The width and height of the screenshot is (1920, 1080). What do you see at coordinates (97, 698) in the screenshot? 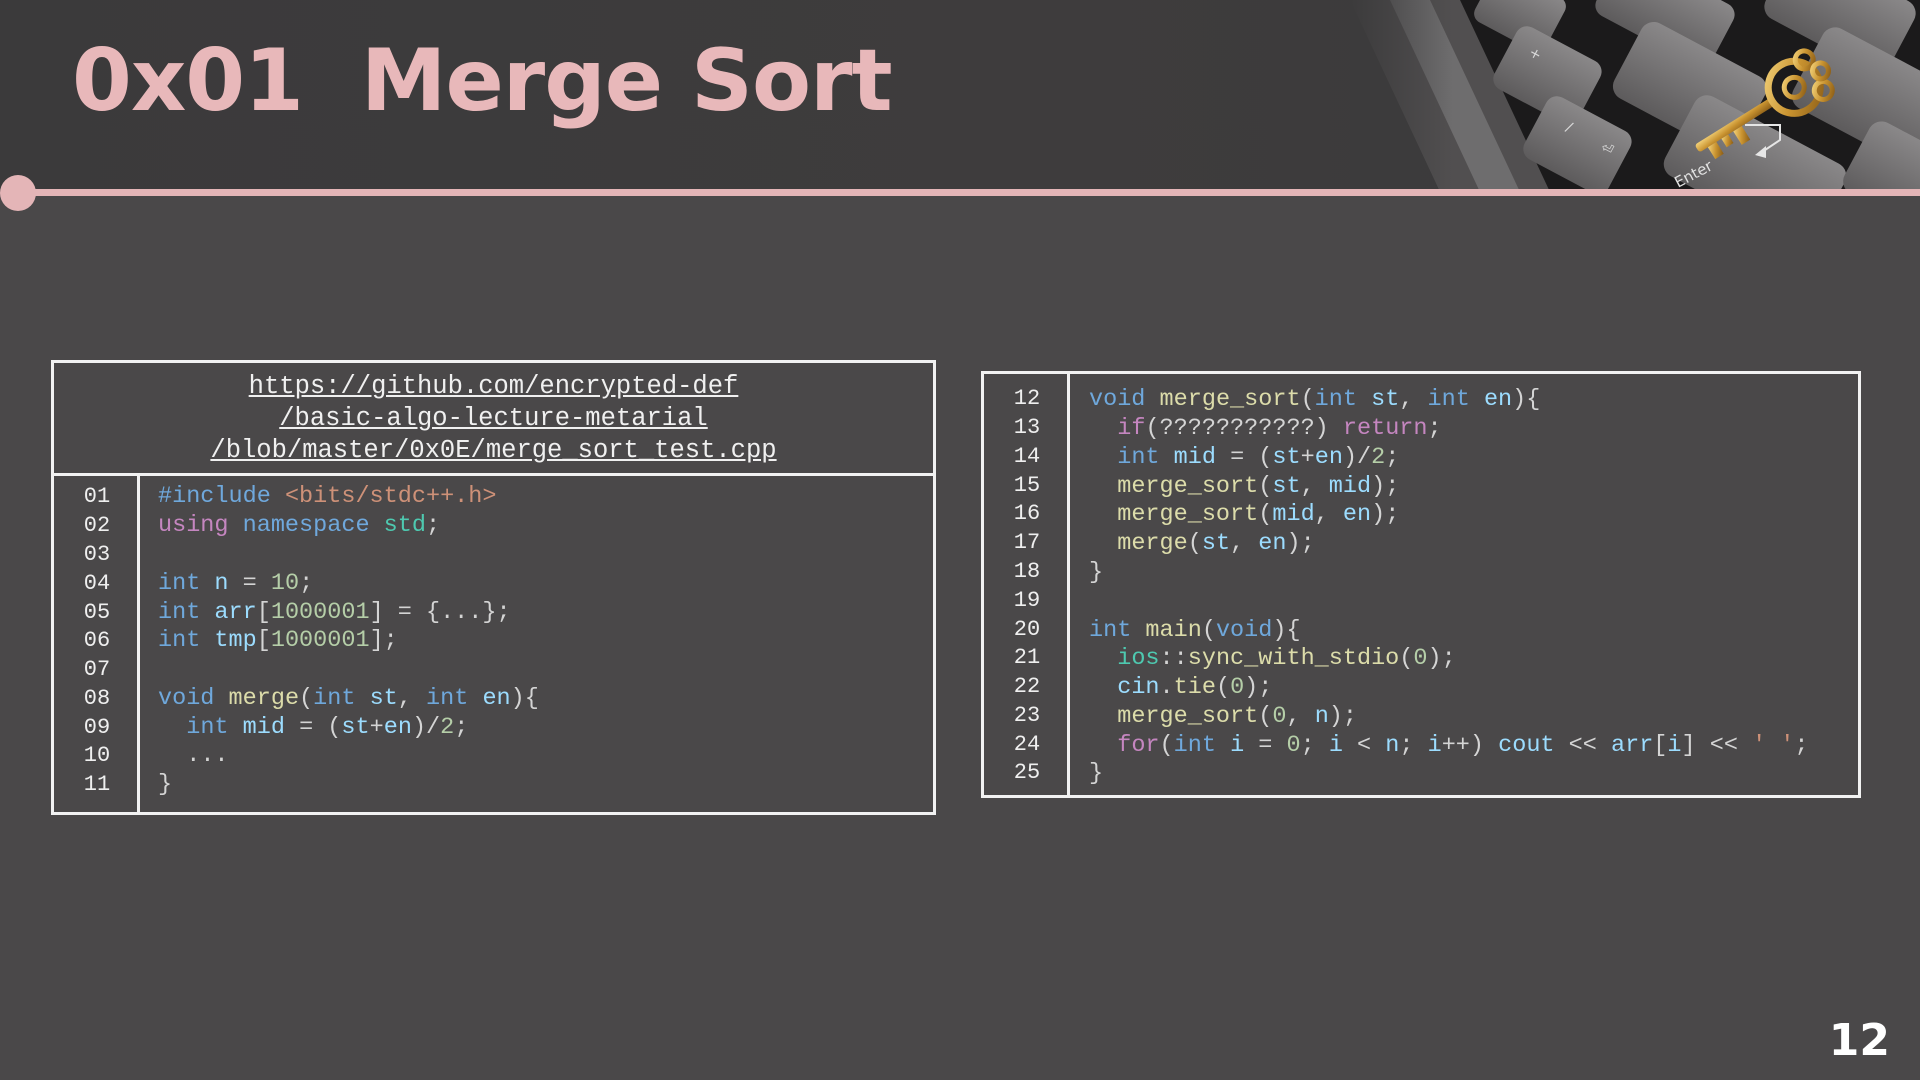
I see `line-number: 08` at bounding box center [97, 698].